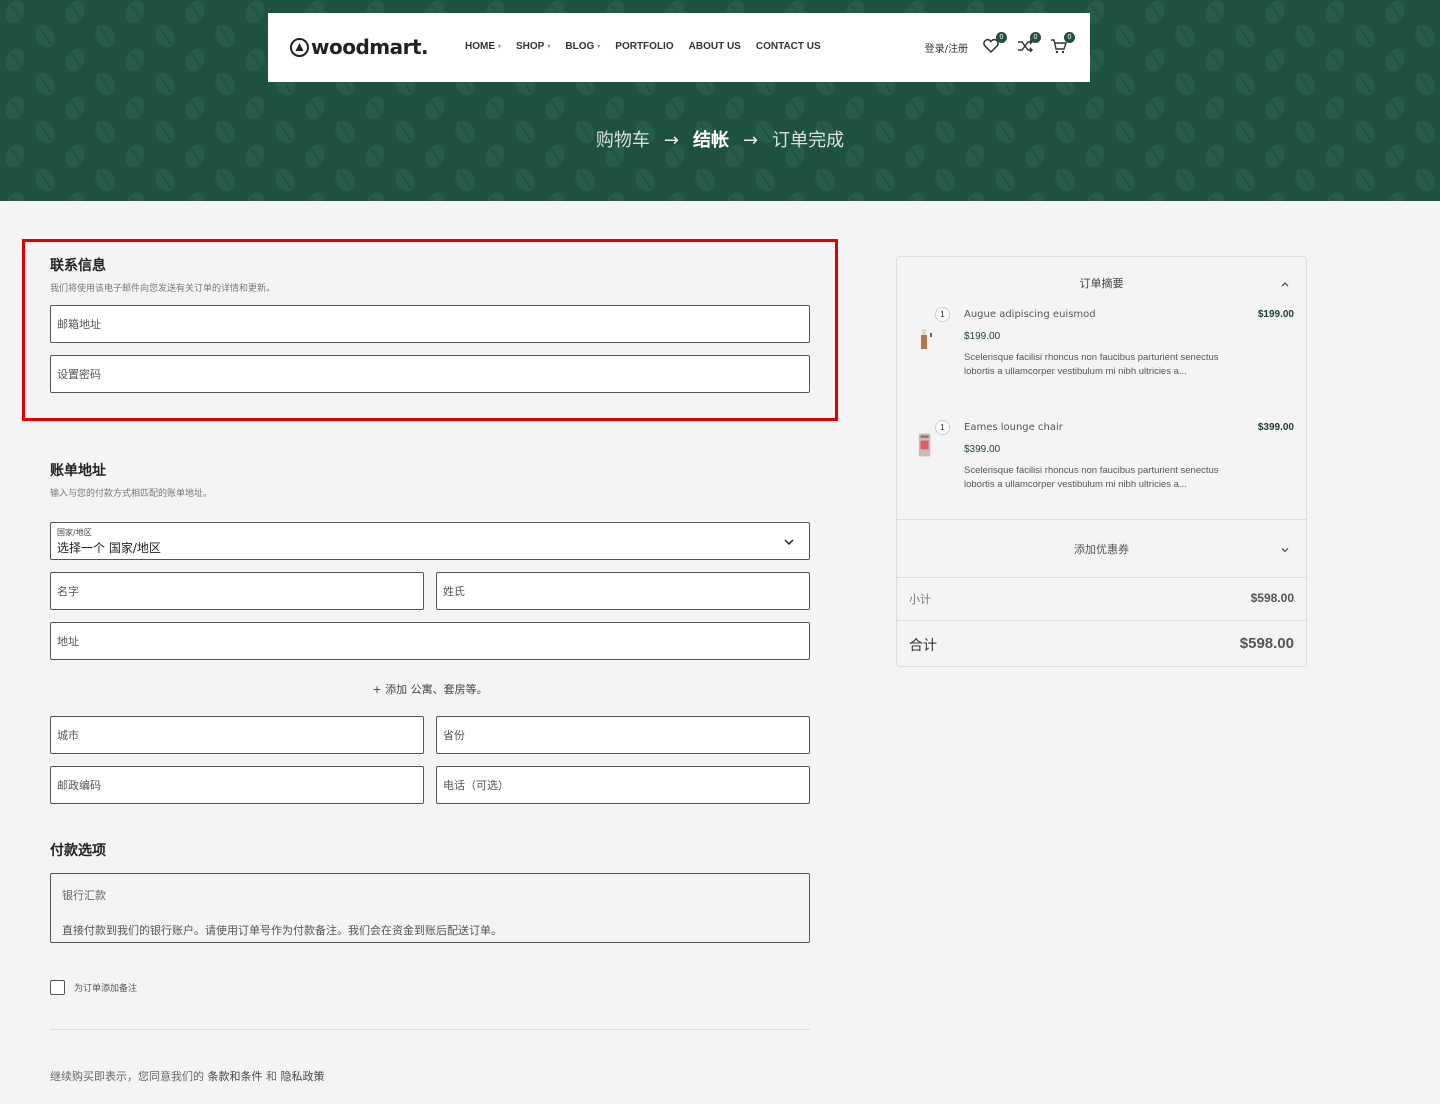  Describe the element at coordinates (74, 532) in the screenshot. I see `country-label: 国家/地区` at that location.